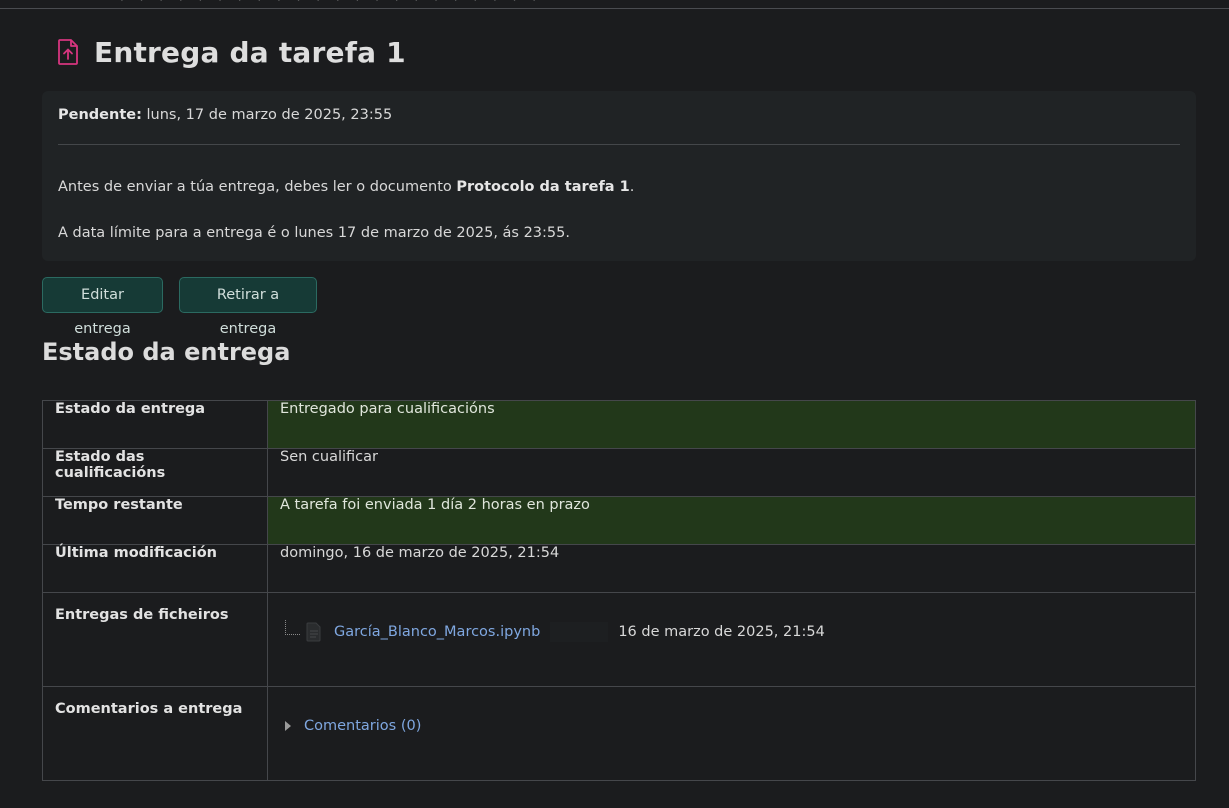 The image size is (1229, 808). Describe the element at coordinates (619, 144) in the screenshot. I see `divider` at that location.